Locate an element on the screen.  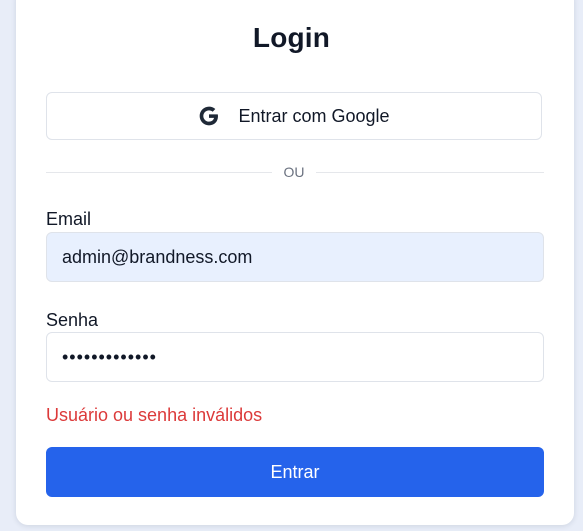
page-title: Login is located at coordinates (291, 37).